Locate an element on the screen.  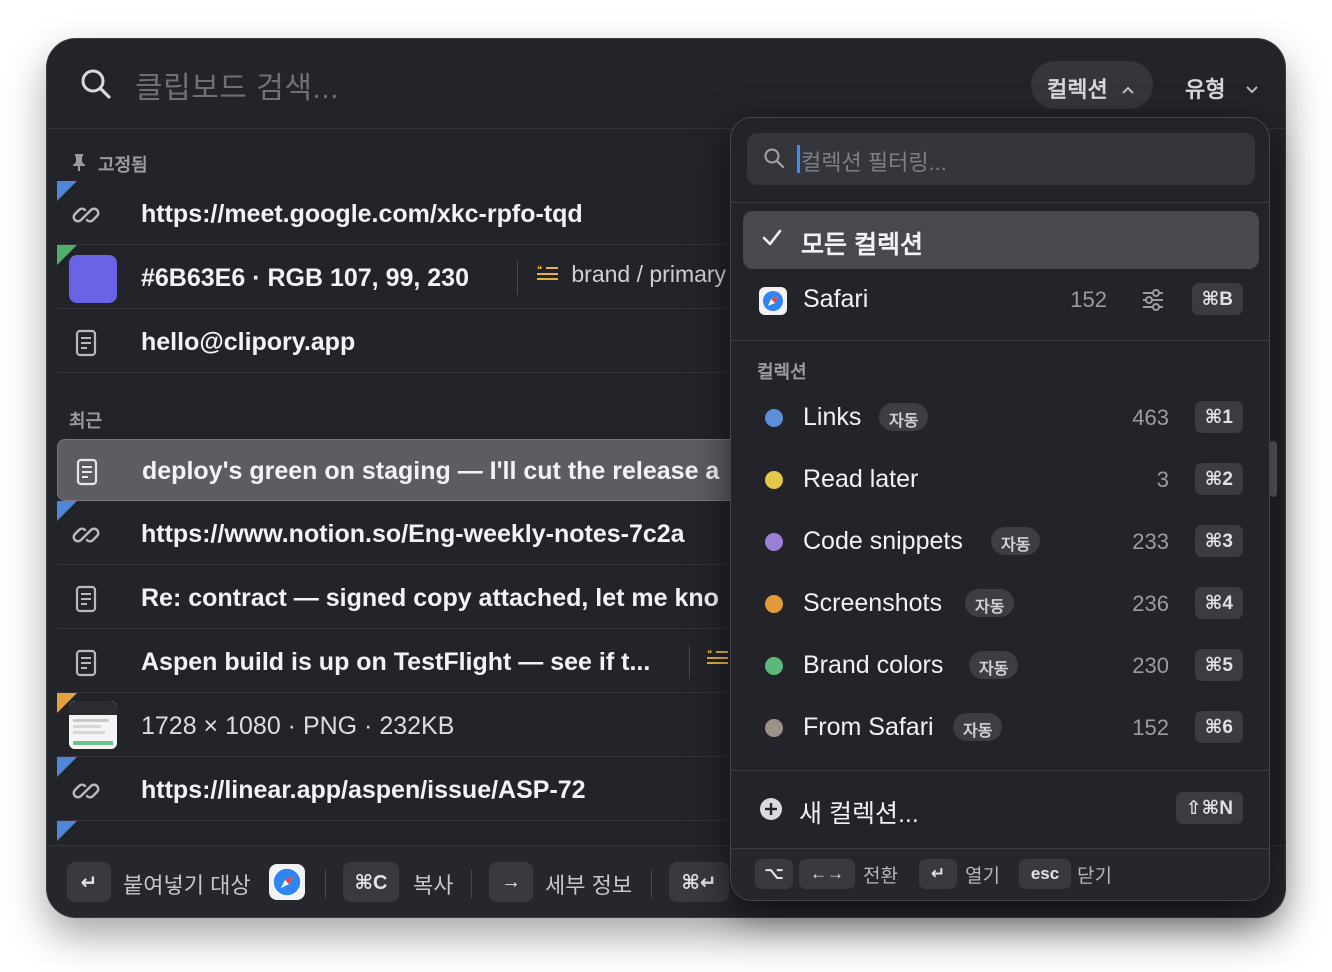
collection-count: 152 is located at coordinates (1150, 727).